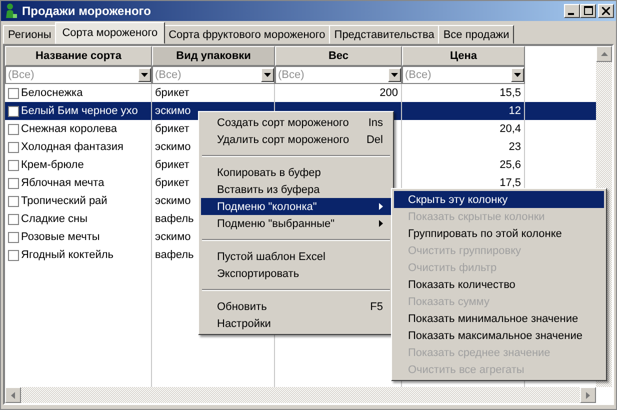 The width and height of the screenshot is (617, 410). What do you see at coordinates (384, 34) in the screenshot?
I see `tab: Представительства` at bounding box center [384, 34].